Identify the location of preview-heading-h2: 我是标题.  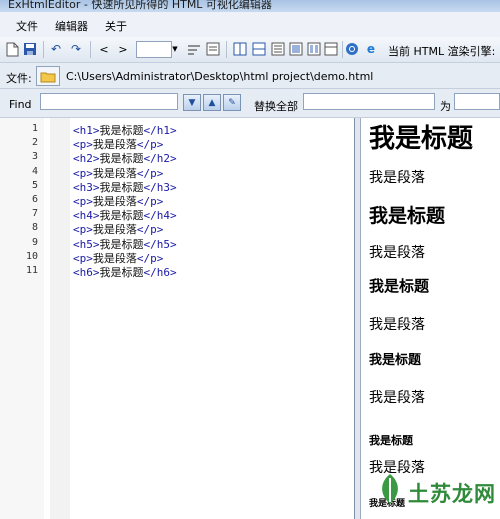
(407, 216).